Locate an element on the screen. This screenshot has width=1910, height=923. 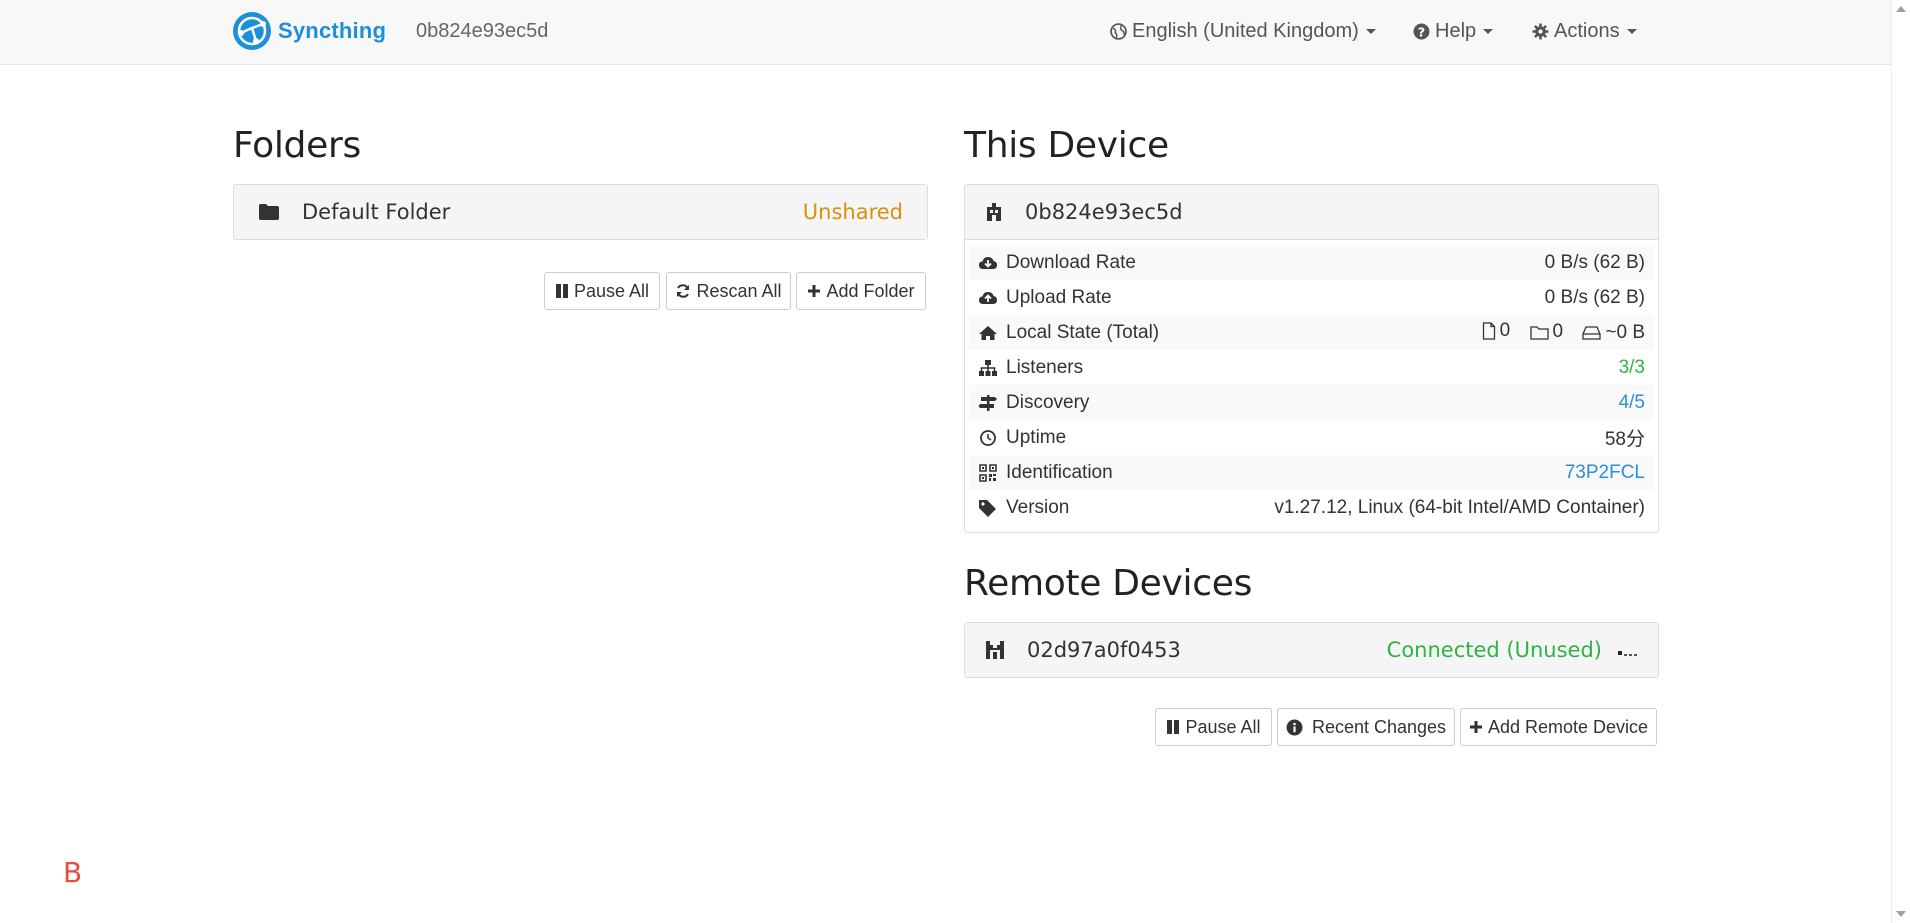
question-circle-icon: ? is located at coordinates (1421, 31).